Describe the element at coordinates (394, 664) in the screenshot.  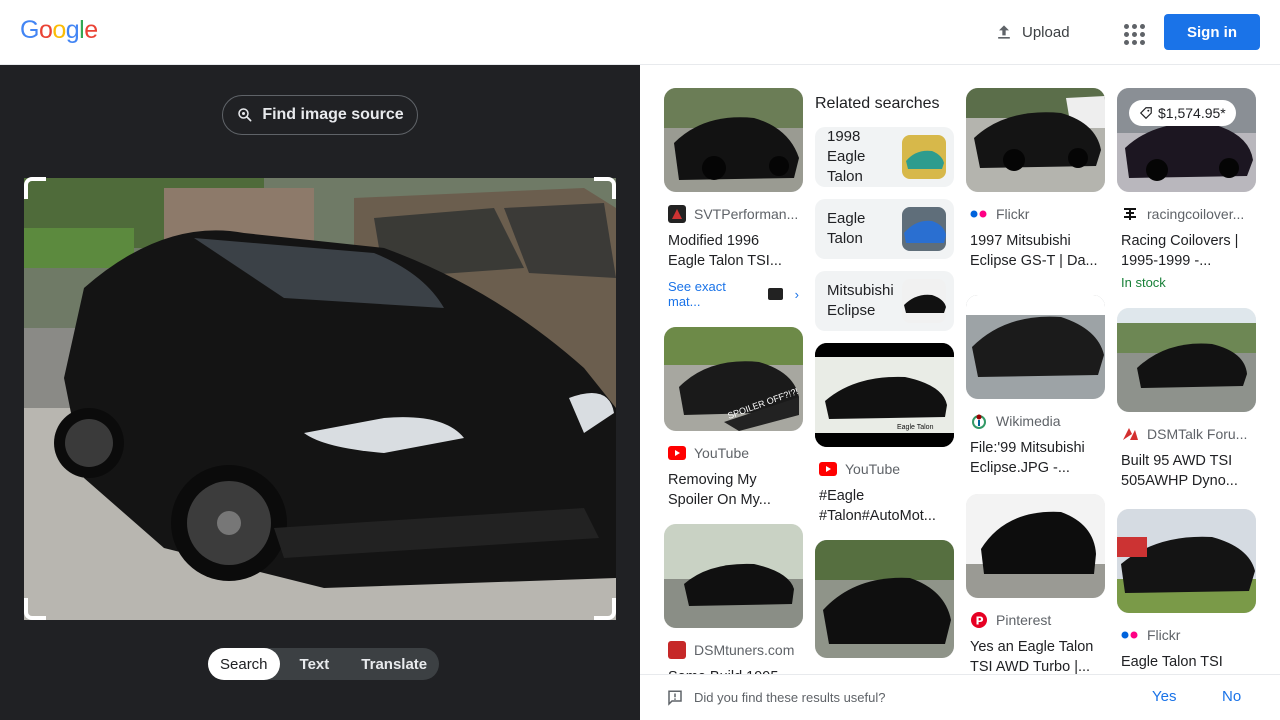
I see `tab-translate: Translate` at that location.